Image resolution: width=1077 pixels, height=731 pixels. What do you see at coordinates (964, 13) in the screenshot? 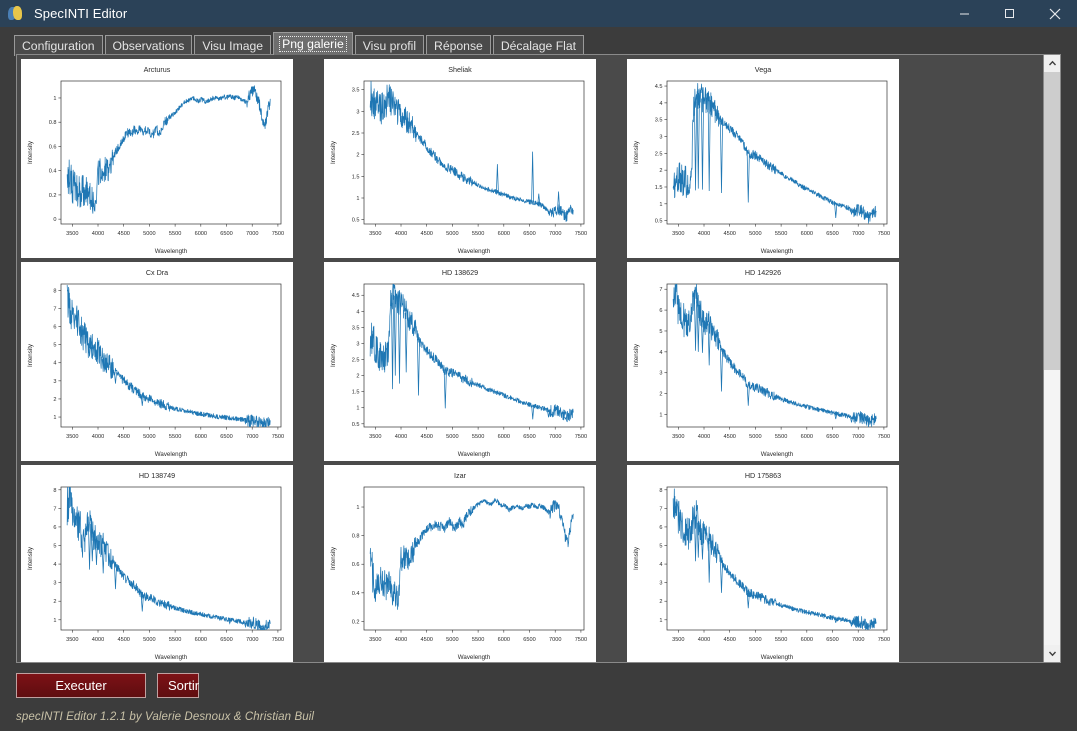
I see `minimize-icon` at bounding box center [964, 13].